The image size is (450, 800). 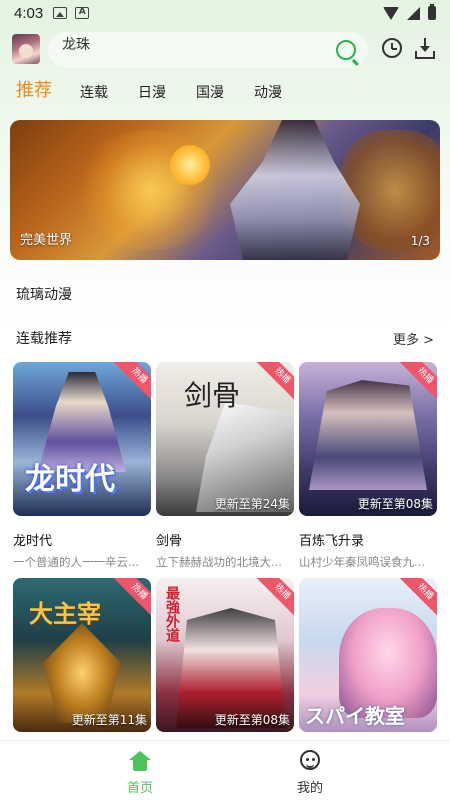 I want to click on category-tabs: 推荐 连载 日漫 国漫 动漫, so click(x=164, y=90).